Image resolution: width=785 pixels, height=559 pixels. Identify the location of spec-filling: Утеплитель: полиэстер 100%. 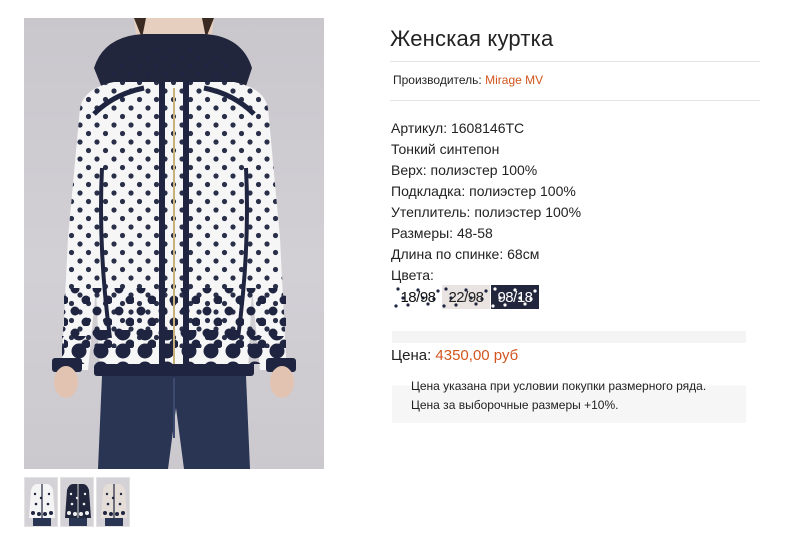
(486, 212).